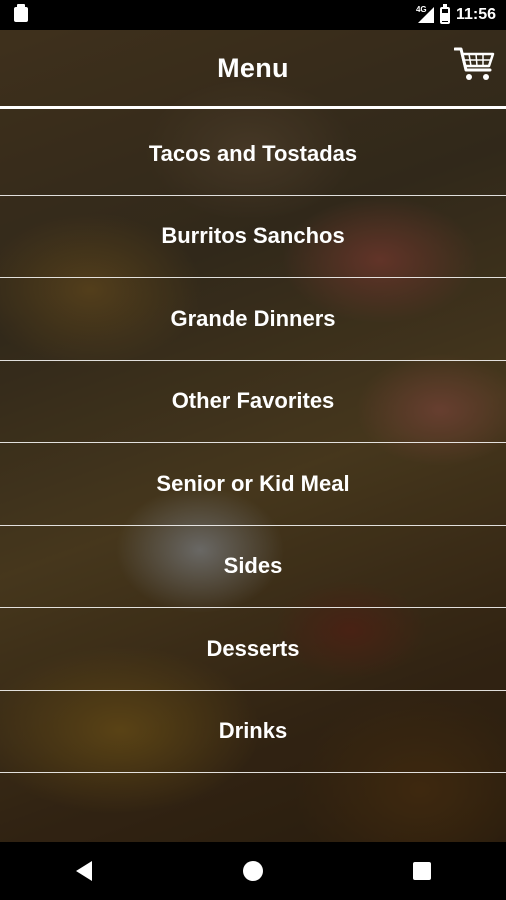 The width and height of the screenshot is (506, 900). I want to click on back-button, so click(84, 871).